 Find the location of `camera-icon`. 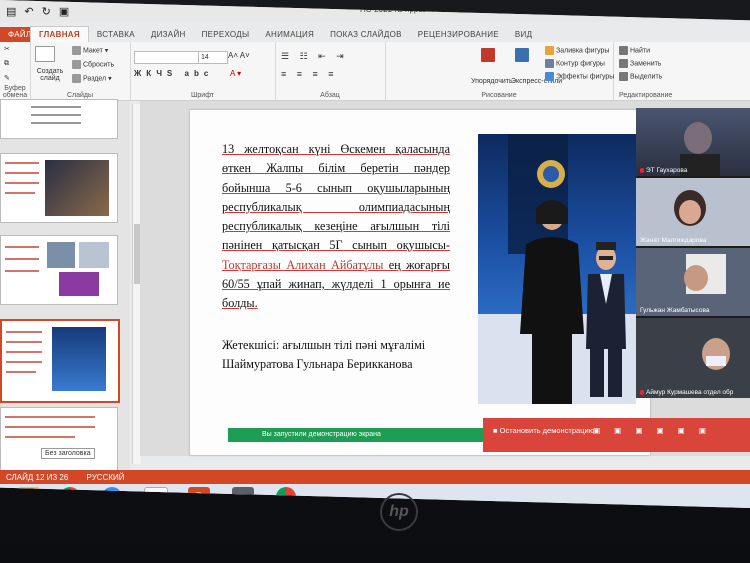

camera-icon is located at coordinates (243, 497).